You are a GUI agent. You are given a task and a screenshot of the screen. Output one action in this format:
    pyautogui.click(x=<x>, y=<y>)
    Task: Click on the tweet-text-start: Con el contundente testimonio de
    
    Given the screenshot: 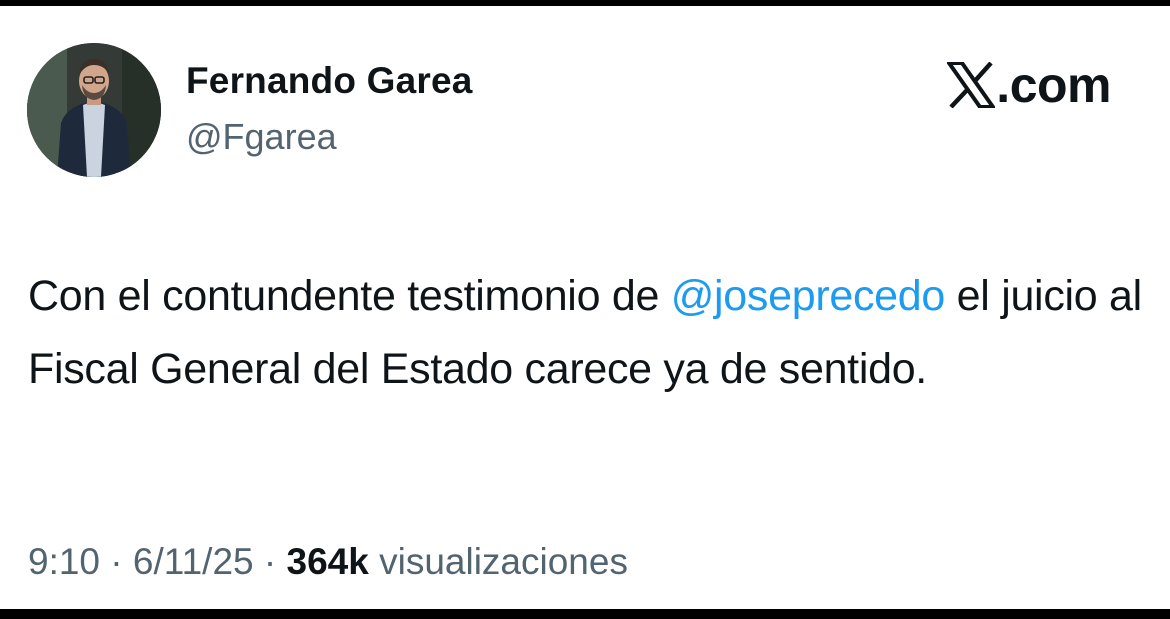 What is the action you would take?
    pyautogui.click(x=349, y=296)
    